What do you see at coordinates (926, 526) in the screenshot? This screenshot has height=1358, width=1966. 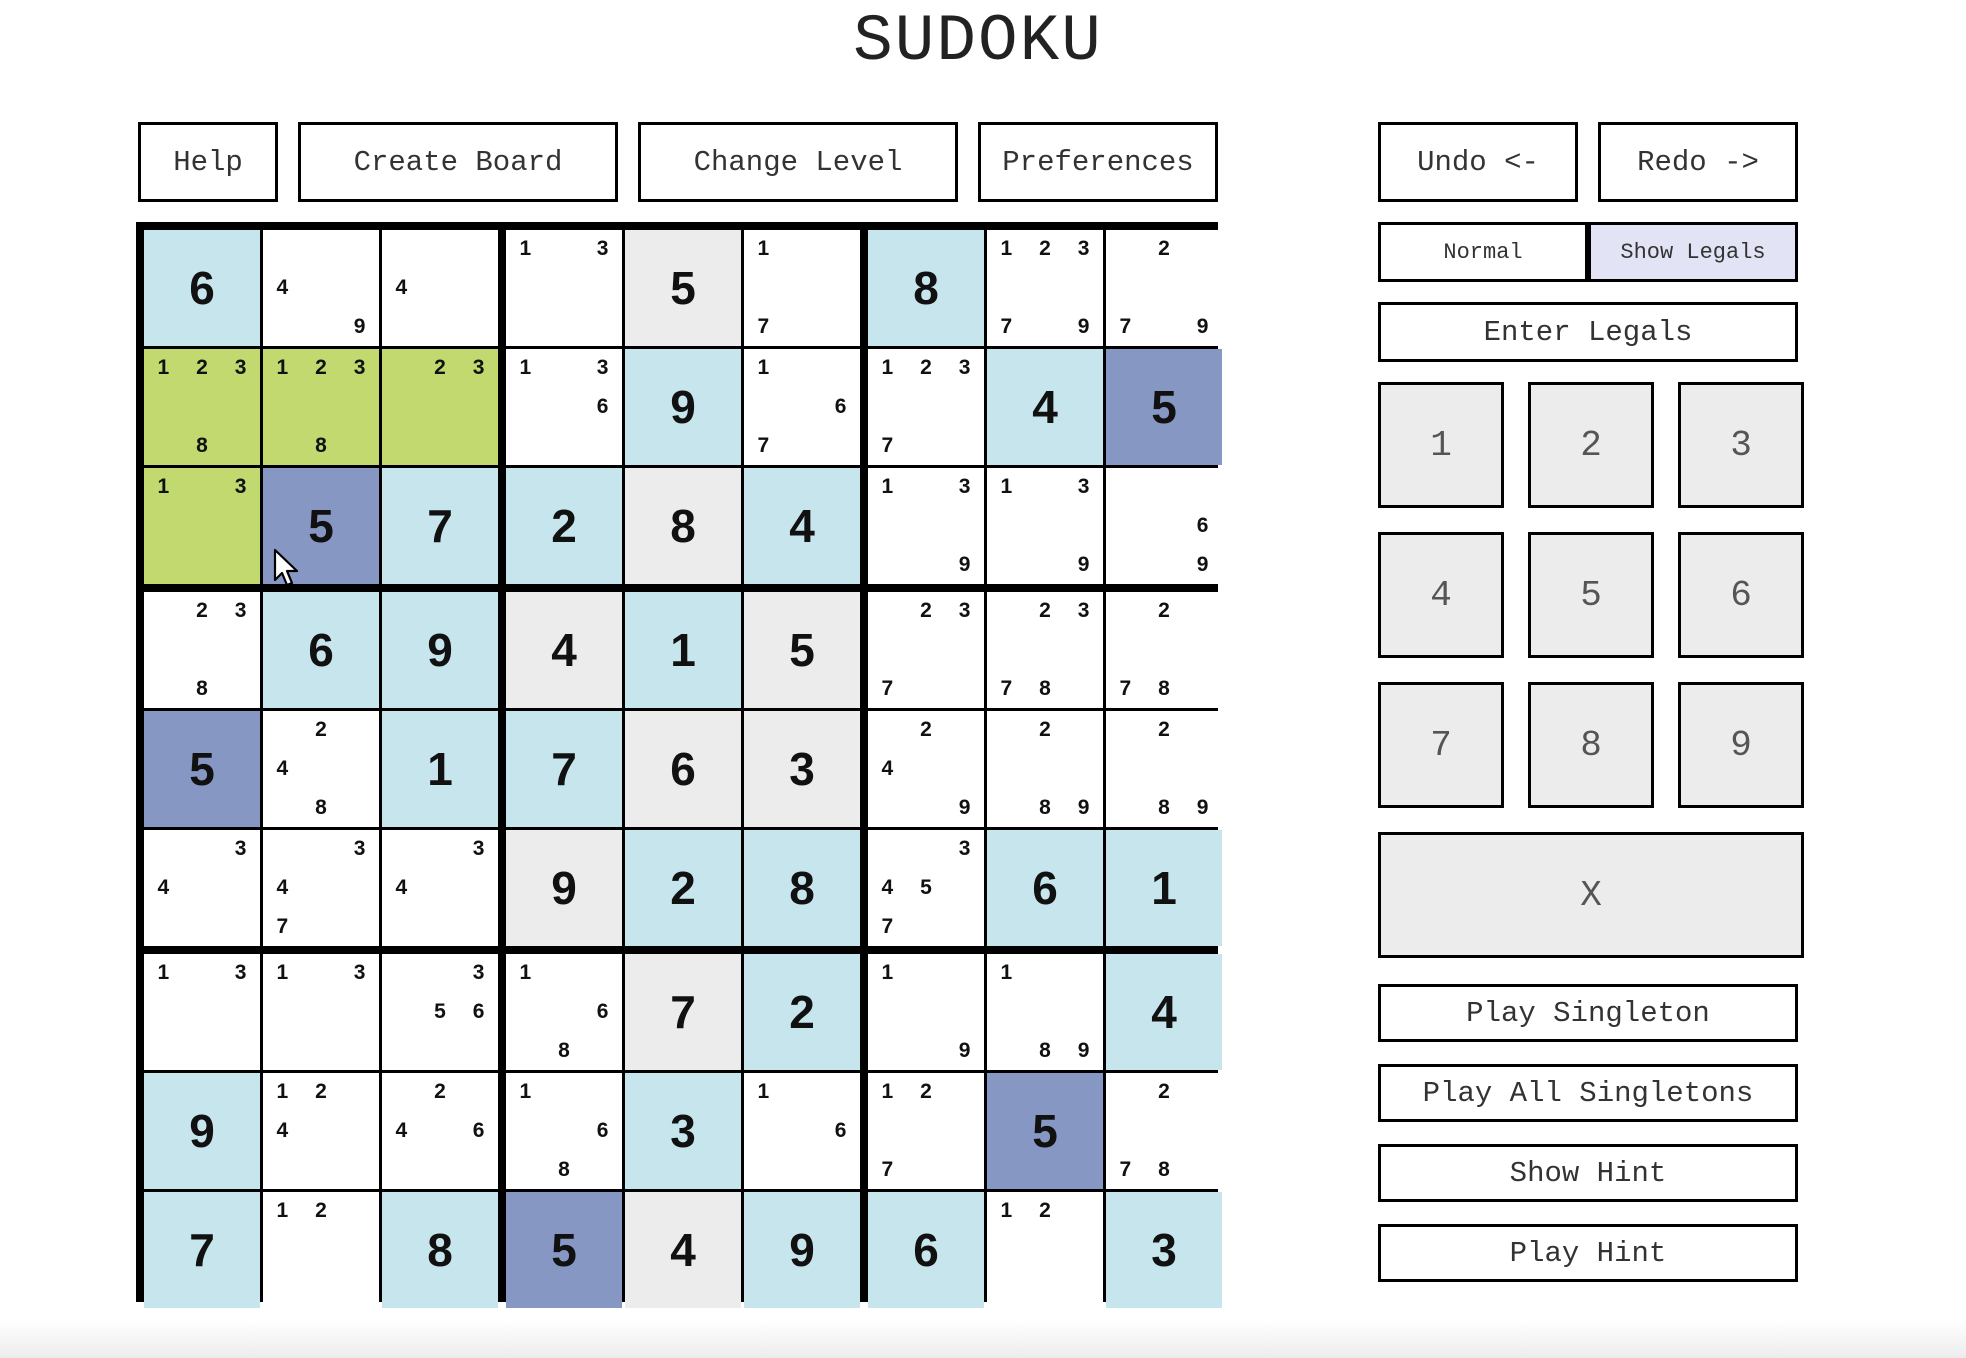 I see `cell-r3c7: 1 3 9` at bounding box center [926, 526].